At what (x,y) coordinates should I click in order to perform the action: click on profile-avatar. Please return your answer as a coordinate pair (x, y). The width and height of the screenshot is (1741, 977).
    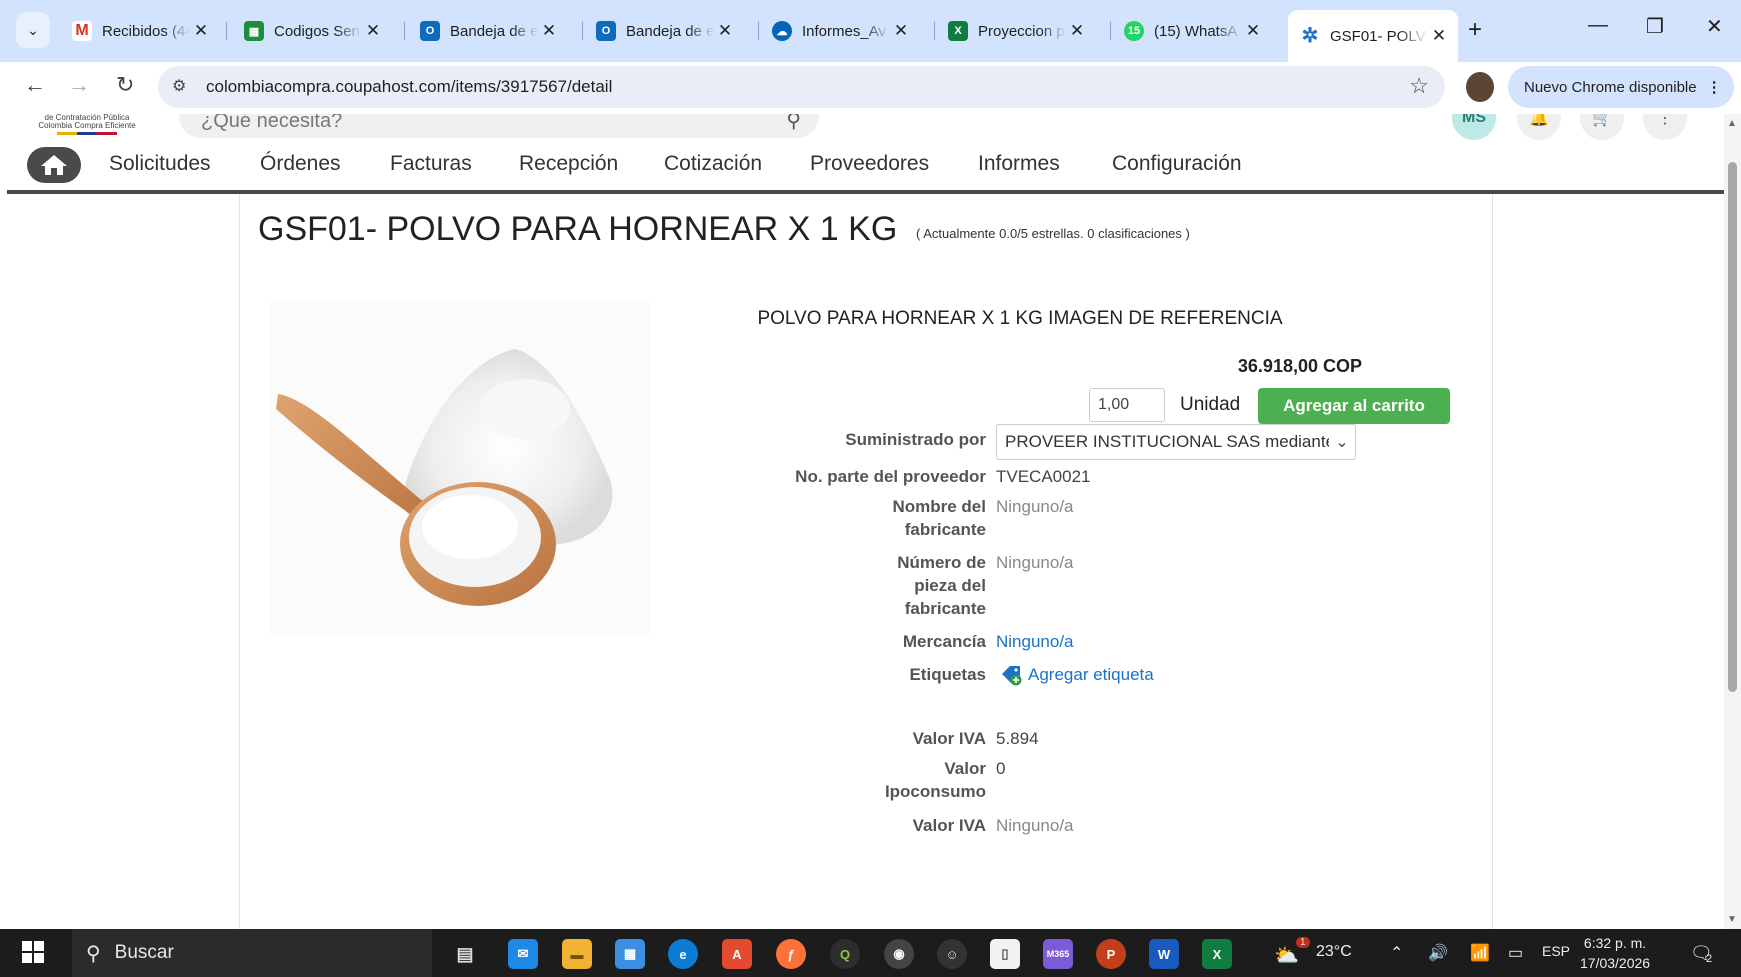
    Looking at the image, I should click on (1480, 87).